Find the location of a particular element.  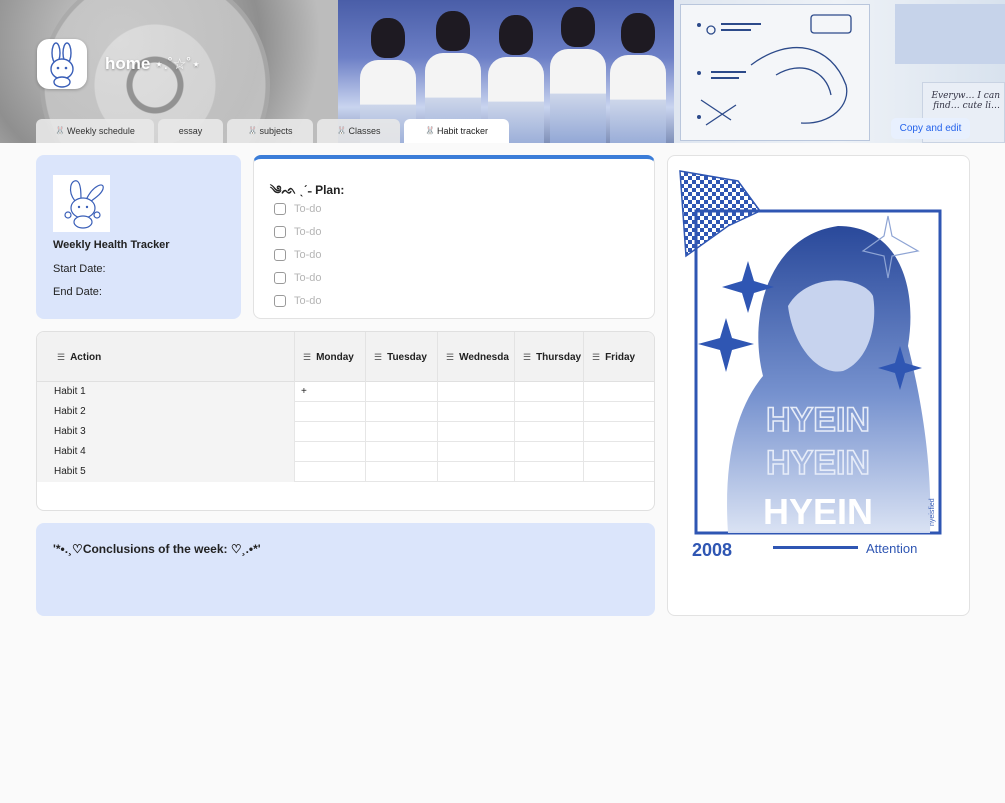

tab-classes: 🐰 Classes is located at coordinates (358, 131).